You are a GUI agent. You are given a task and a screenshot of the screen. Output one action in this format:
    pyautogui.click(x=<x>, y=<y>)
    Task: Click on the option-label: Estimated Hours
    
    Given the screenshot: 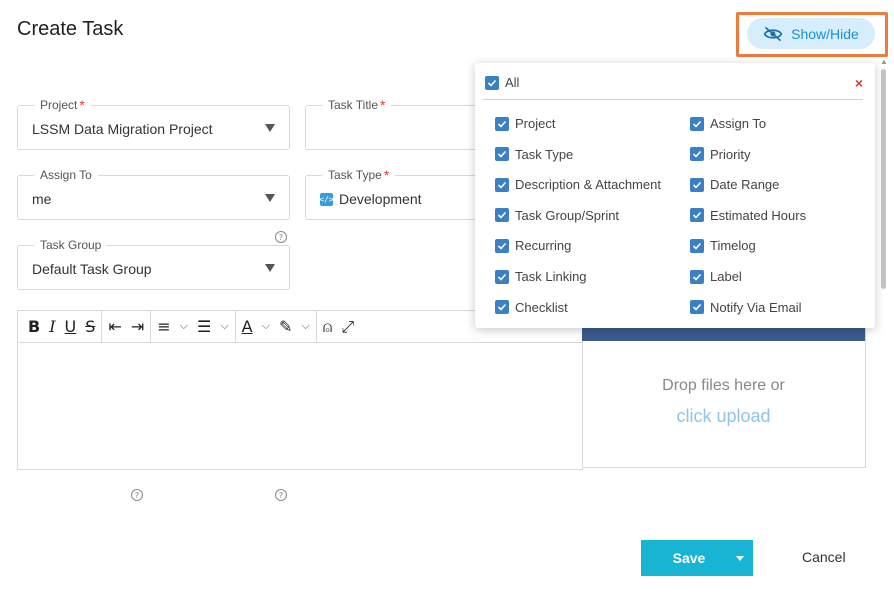 What is the action you would take?
    pyautogui.click(x=758, y=215)
    